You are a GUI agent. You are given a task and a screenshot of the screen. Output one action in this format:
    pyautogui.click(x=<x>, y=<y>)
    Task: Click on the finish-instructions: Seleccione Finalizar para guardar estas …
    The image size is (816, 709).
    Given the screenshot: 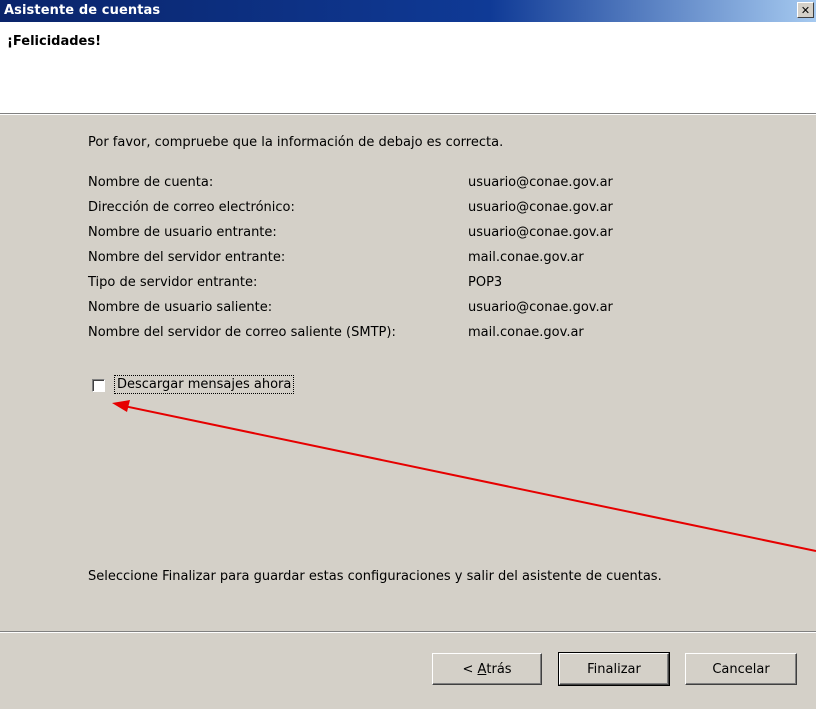 What is the action you would take?
    pyautogui.click(x=375, y=576)
    